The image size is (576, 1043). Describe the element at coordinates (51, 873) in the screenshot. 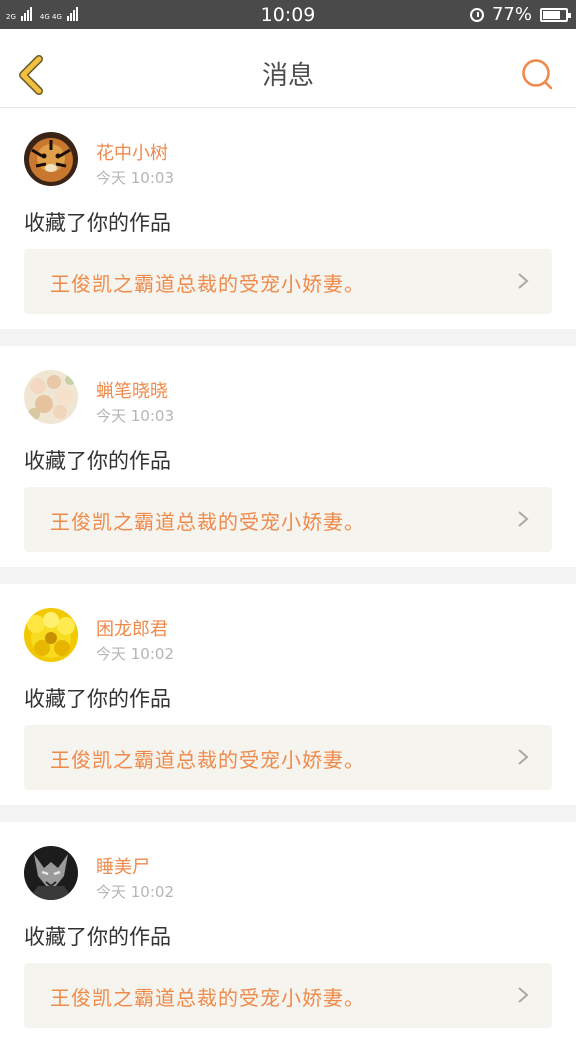

I see `dark-figure-avatar` at that location.